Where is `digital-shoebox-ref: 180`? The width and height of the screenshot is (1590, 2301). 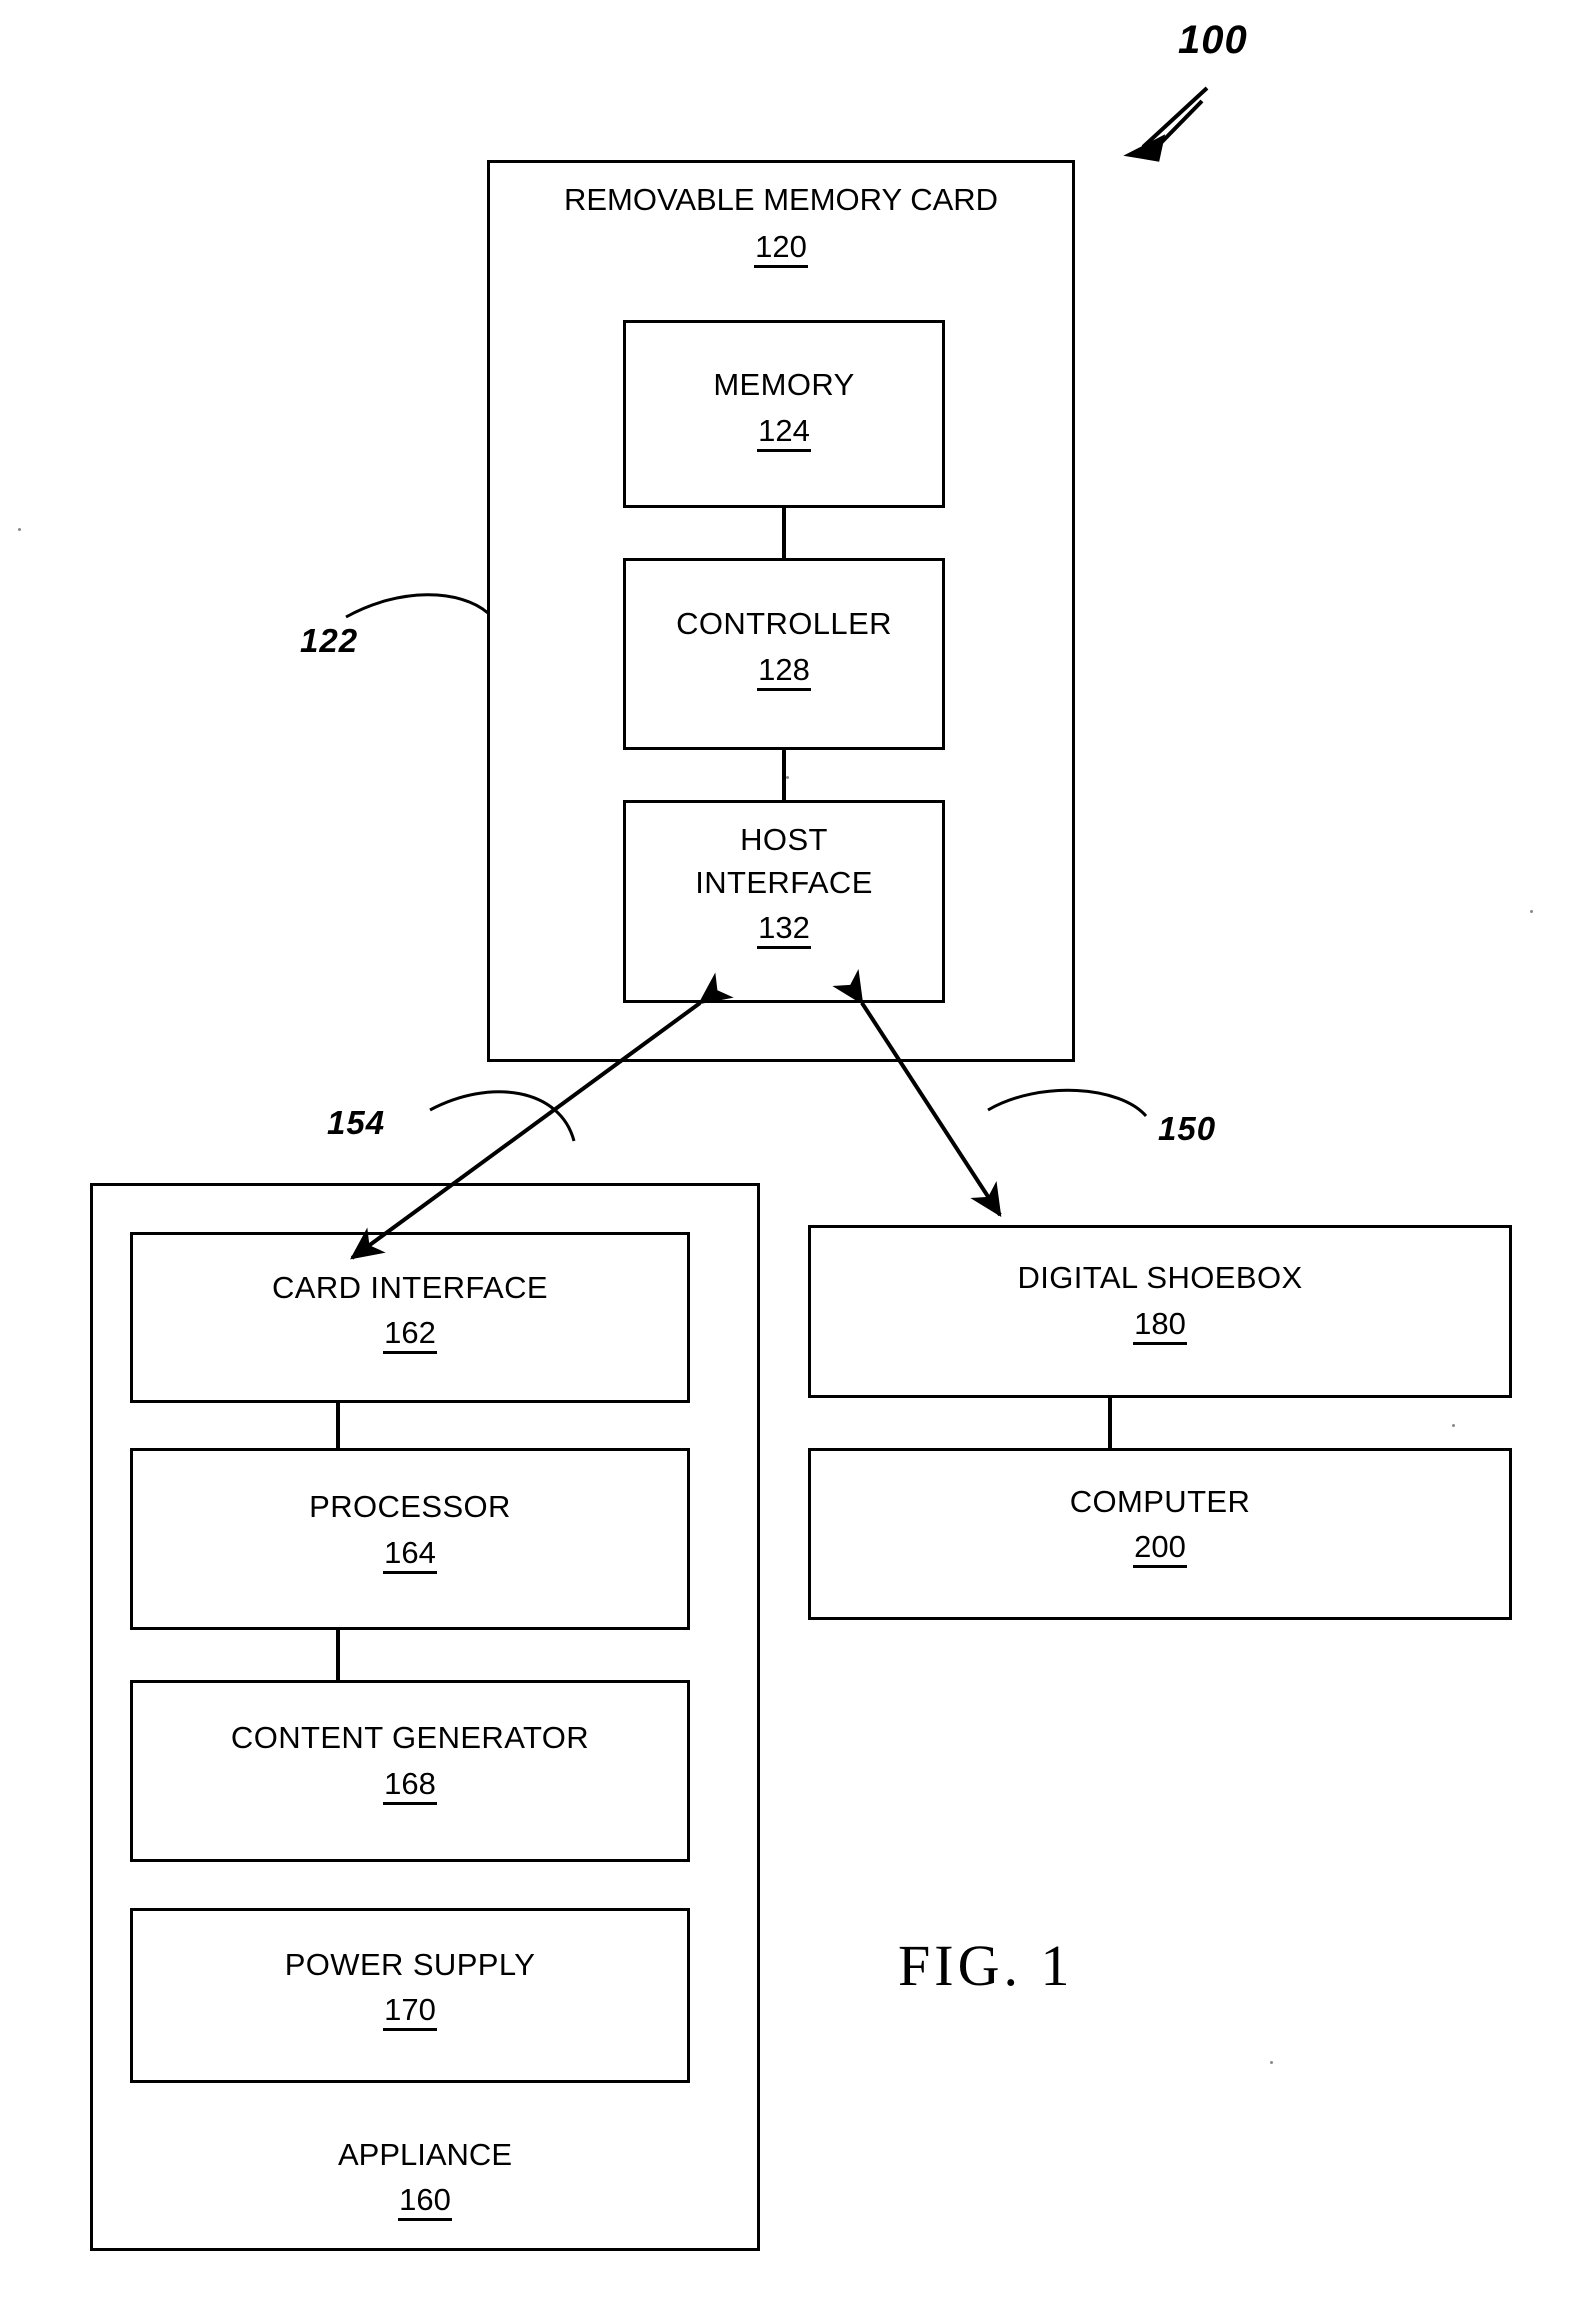 digital-shoebox-ref: 180 is located at coordinates (1160, 1325).